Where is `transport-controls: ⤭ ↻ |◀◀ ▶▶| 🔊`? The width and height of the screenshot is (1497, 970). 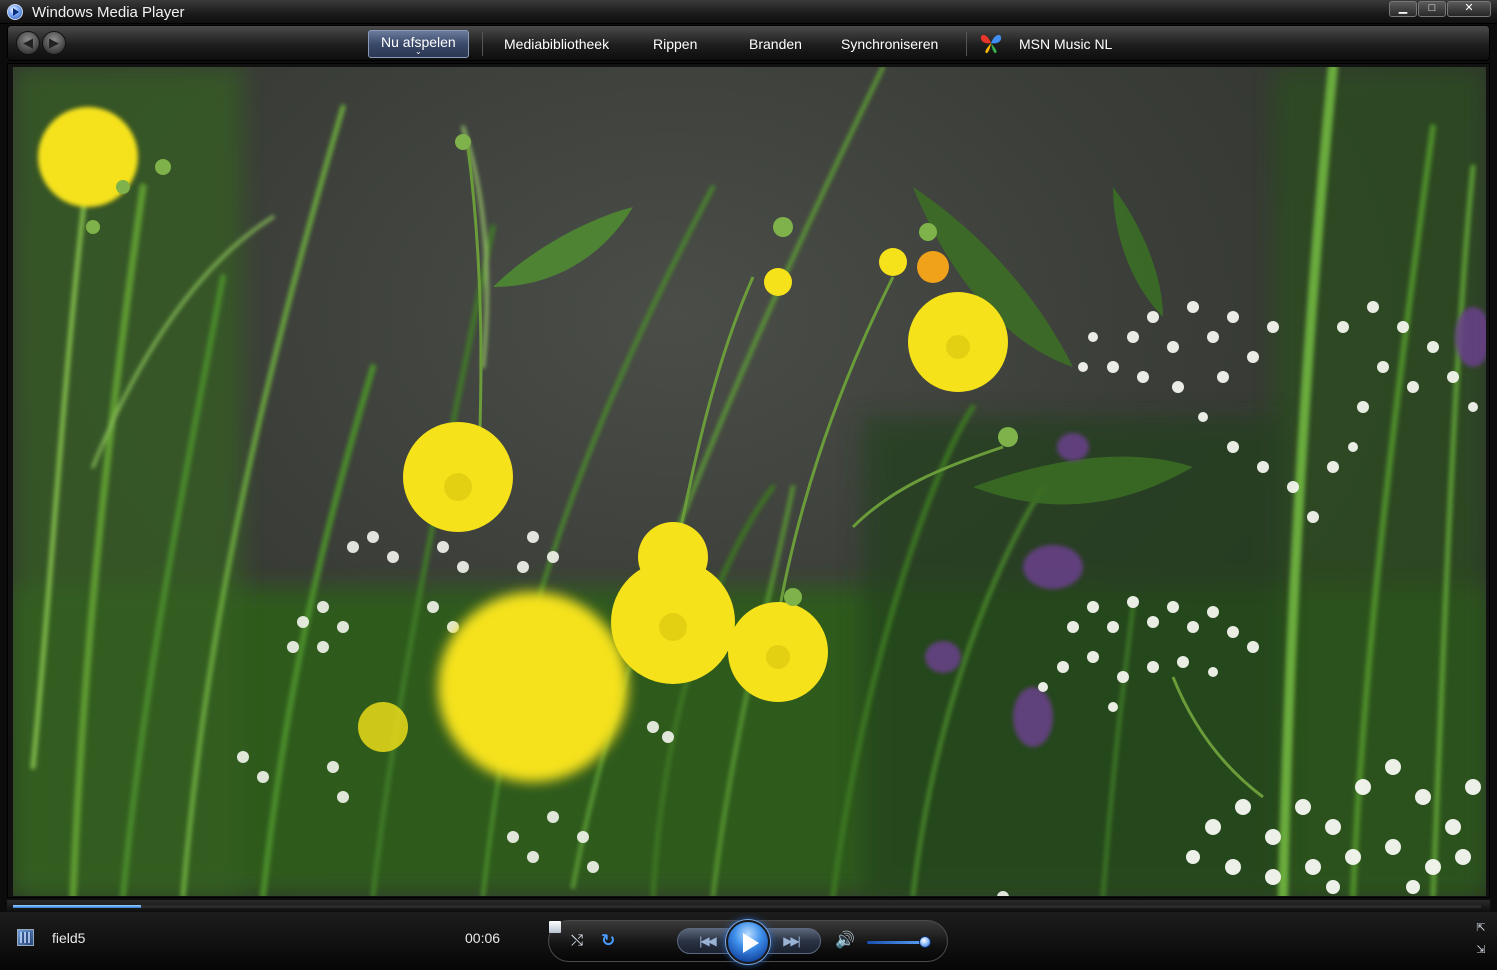 transport-controls: ⤭ ↻ |◀◀ ▶▶| 🔊 is located at coordinates (748, 942).